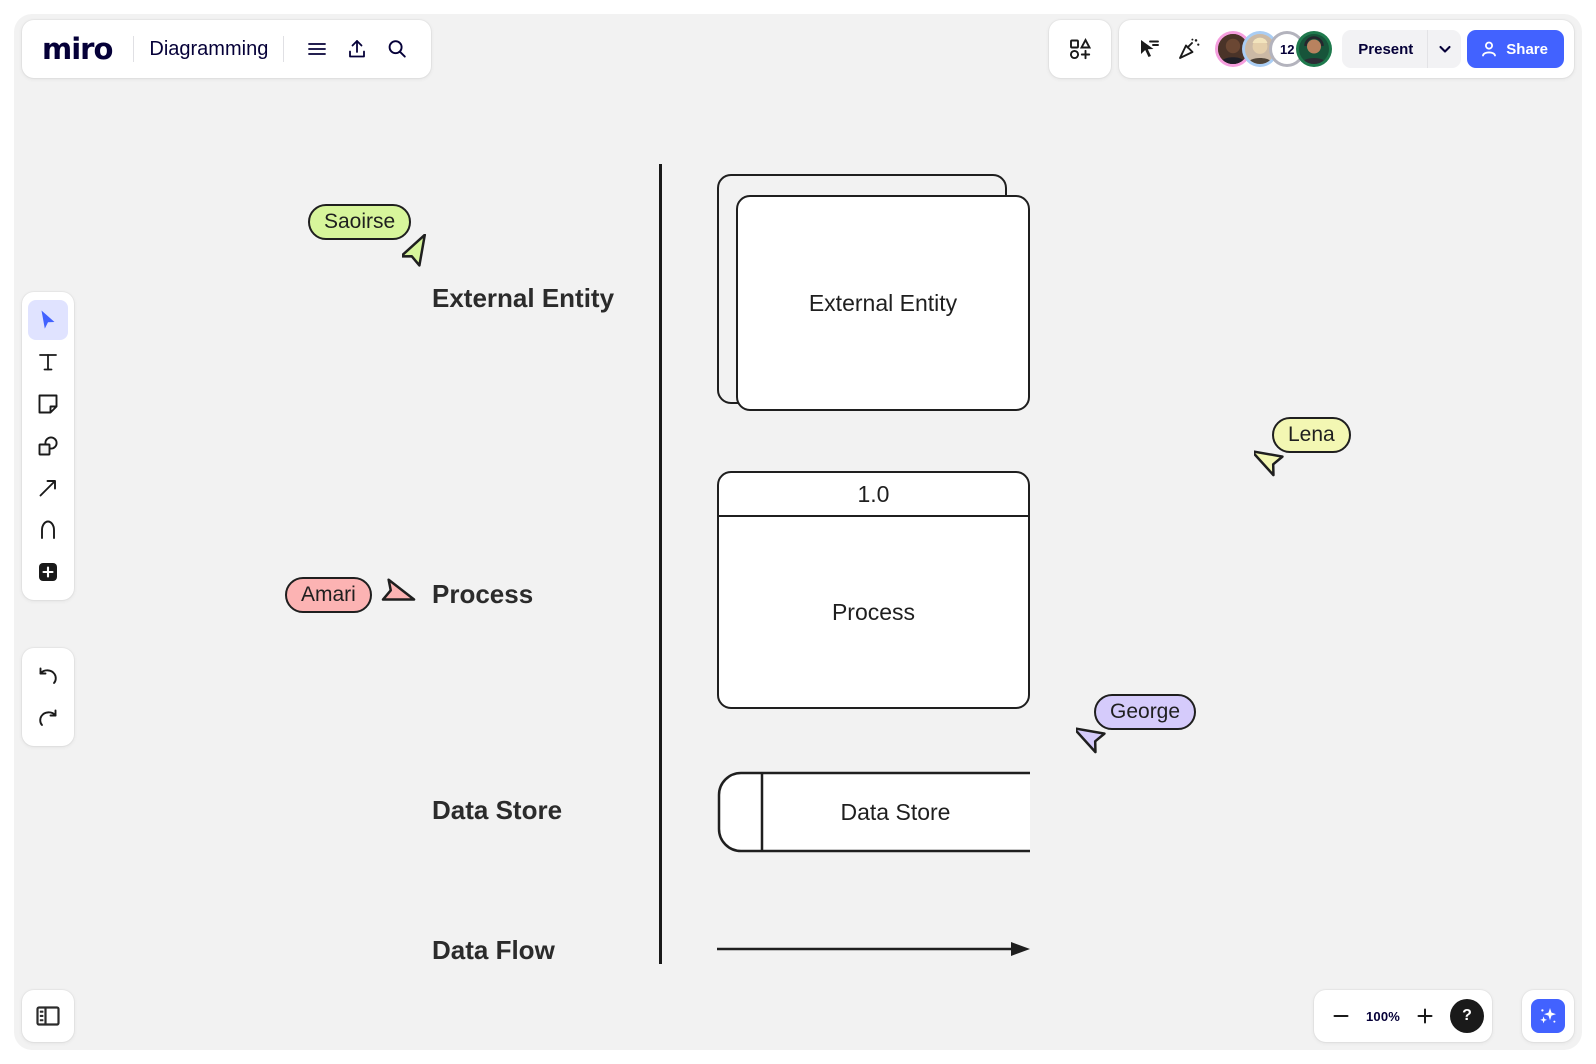  I want to click on shapes-templates-icon, so click(1080, 49).